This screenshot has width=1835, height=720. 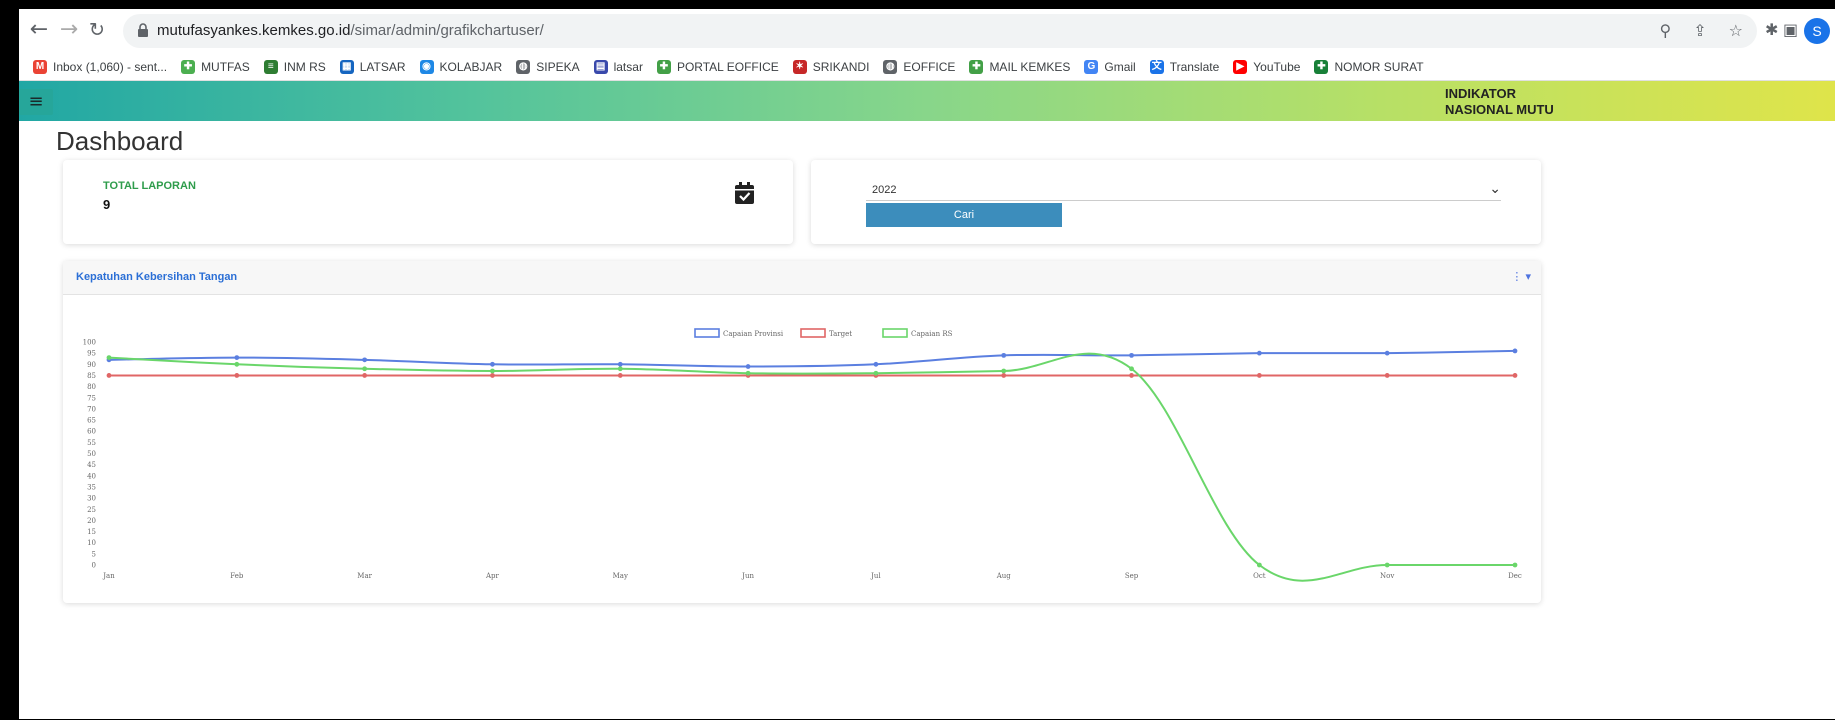 What do you see at coordinates (346, 66) in the screenshot?
I see `latsar-icon: ▦` at bounding box center [346, 66].